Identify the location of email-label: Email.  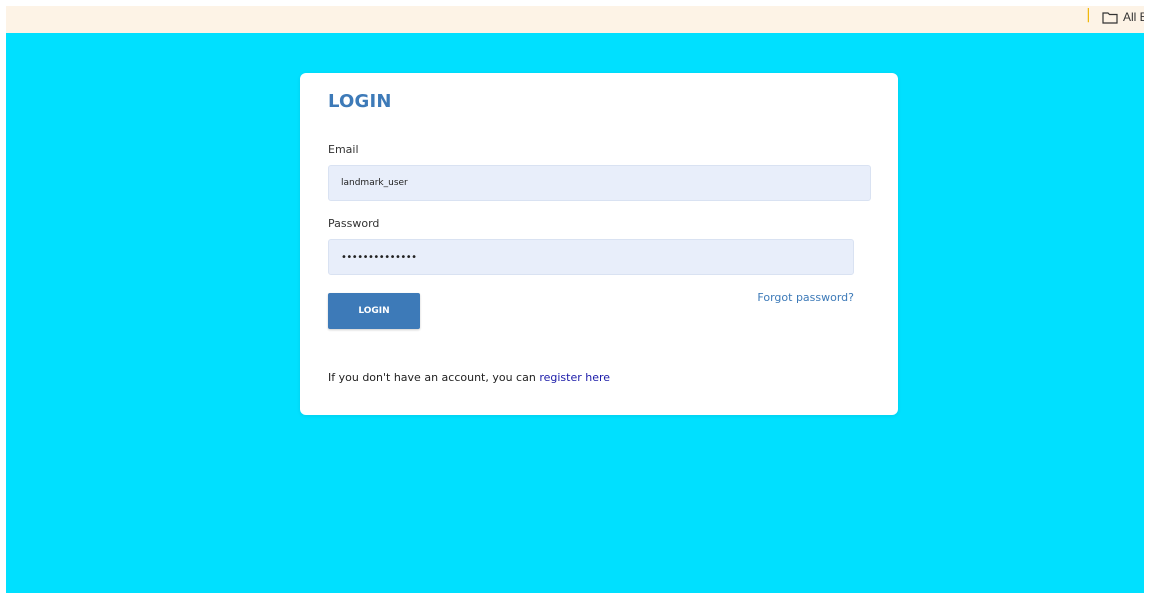
(343, 149).